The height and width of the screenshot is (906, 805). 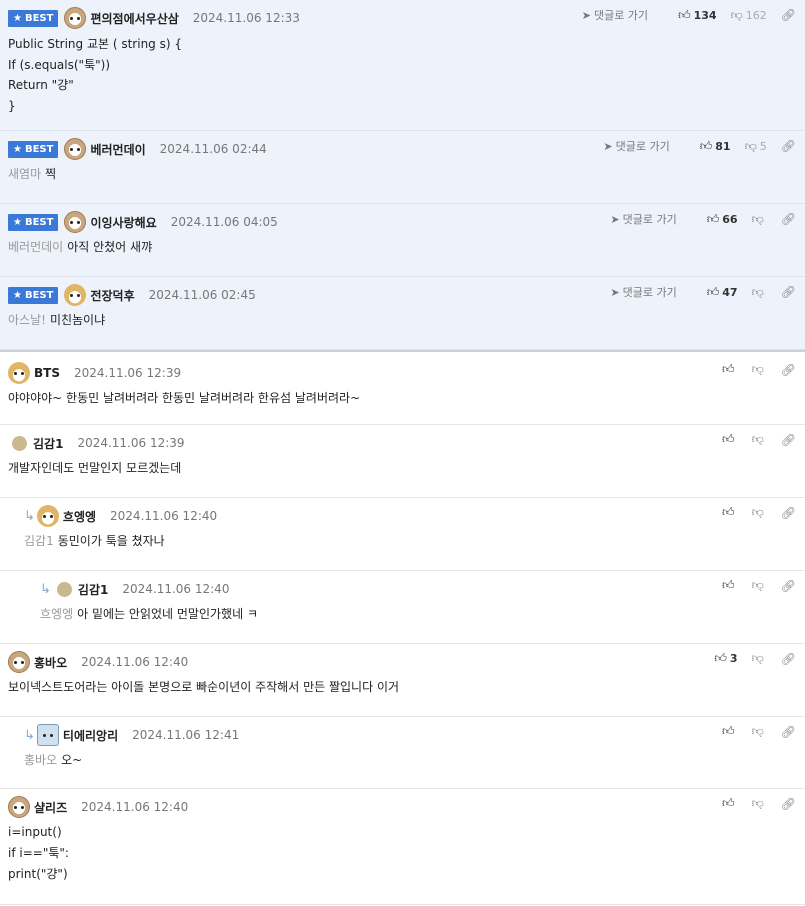 I want to click on nickname: 베러먼데이, so click(x=117, y=149).